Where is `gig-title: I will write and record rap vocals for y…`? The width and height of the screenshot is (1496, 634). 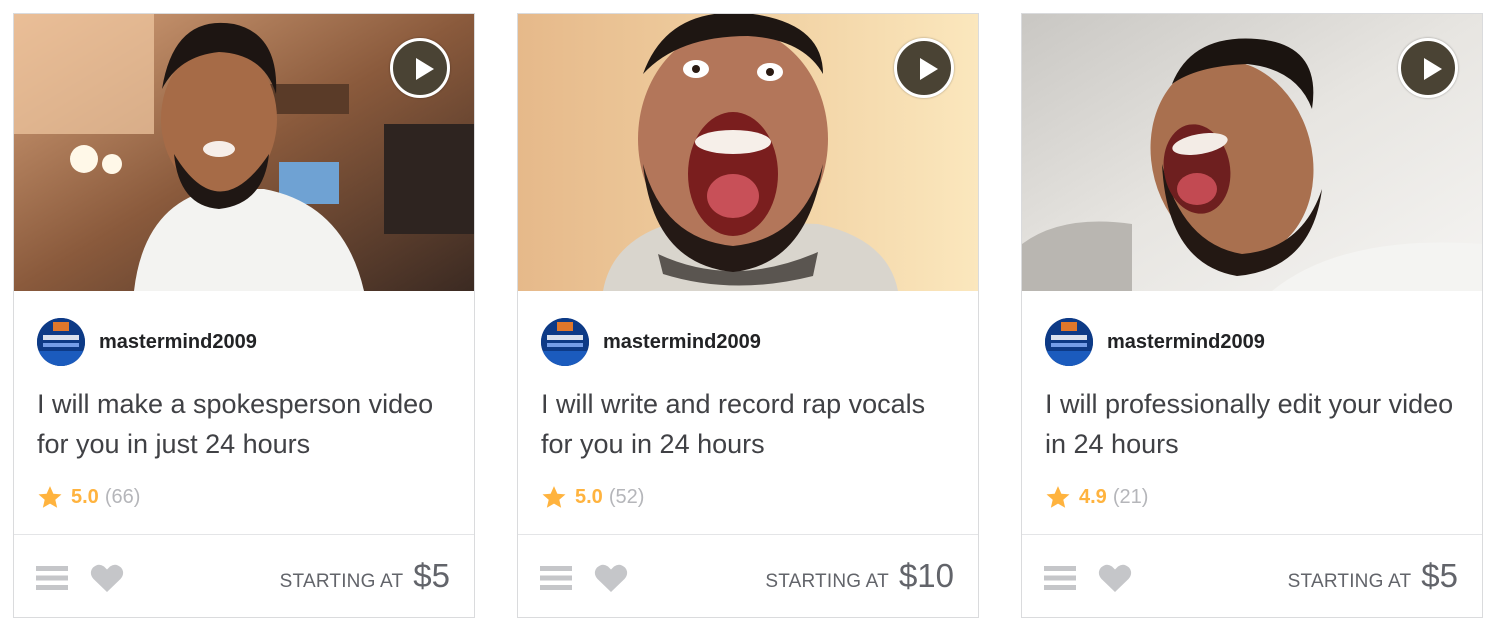 gig-title: I will write and record rap vocals for y… is located at coordinates (751, 424).